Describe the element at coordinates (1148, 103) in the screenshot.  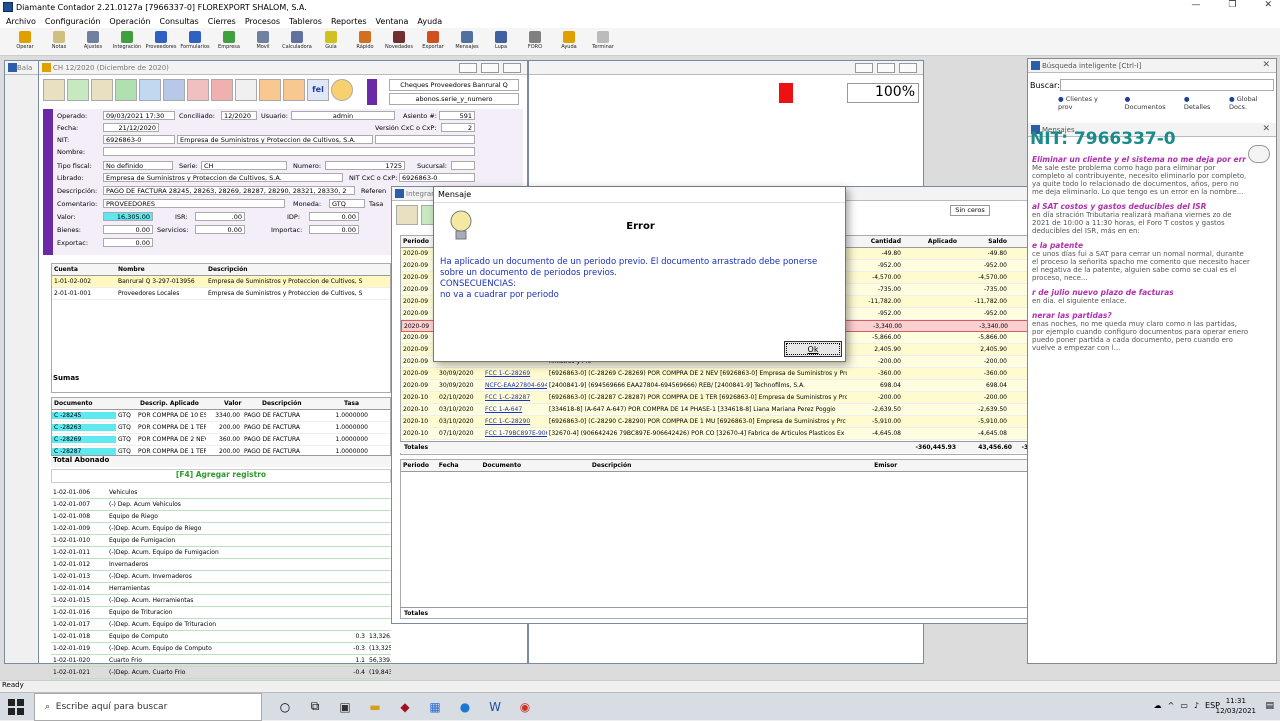
I see `filter-1: ● Documentos` at that location.